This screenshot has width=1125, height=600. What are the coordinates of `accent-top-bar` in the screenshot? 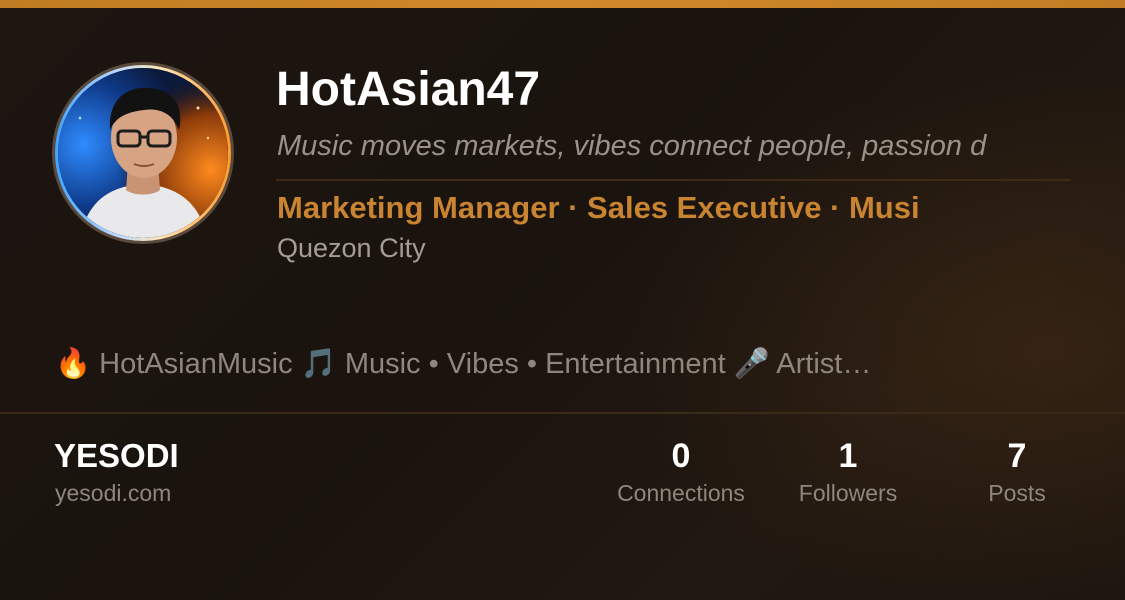 It's located at (562, 4).